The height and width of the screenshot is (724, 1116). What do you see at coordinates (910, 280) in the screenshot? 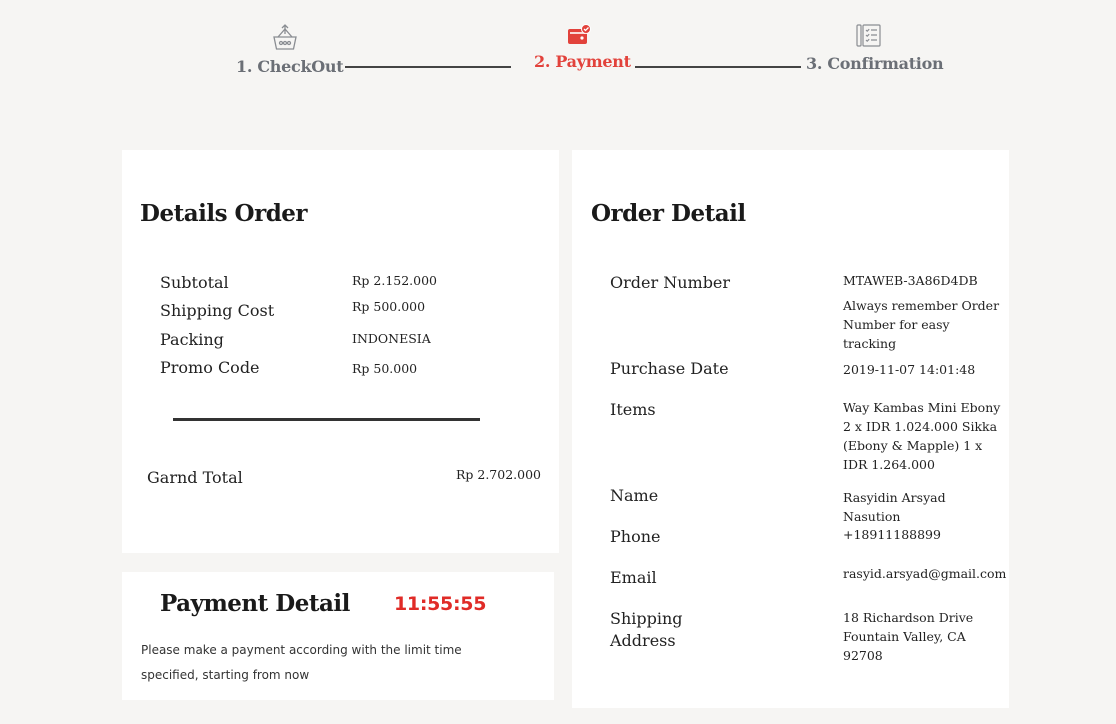
I see `order-number-value: MTAWEB-3A86D4DB` at bounding box center [910, 280].